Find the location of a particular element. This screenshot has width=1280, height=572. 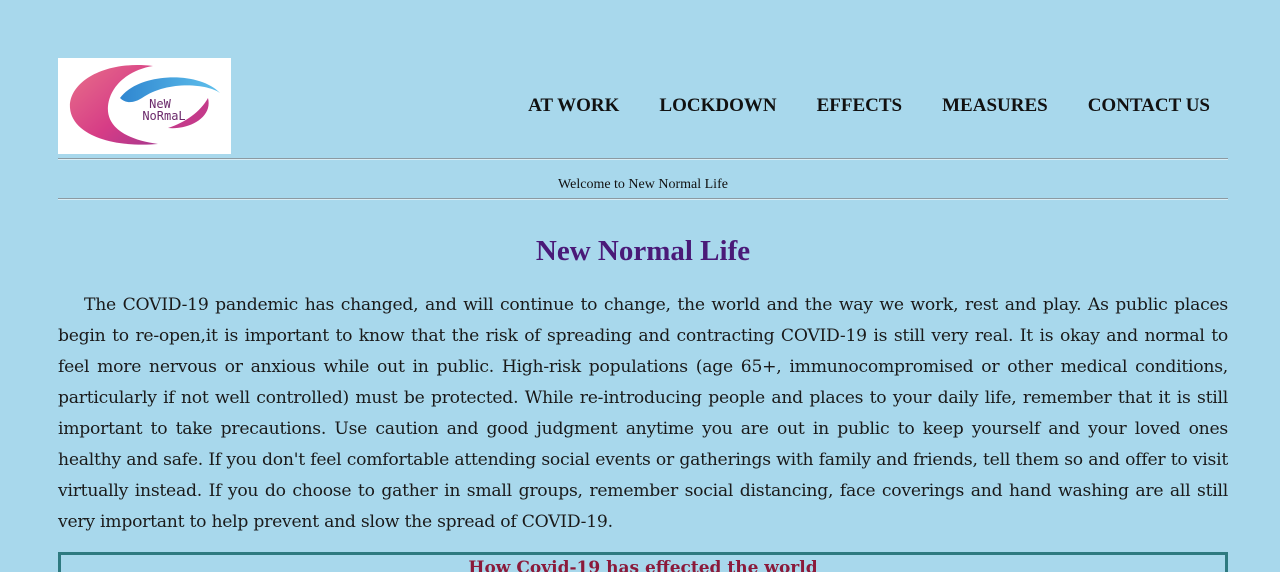

effects-section-box: How Covid-19 has effected the world is located at coordinates (643, 562).